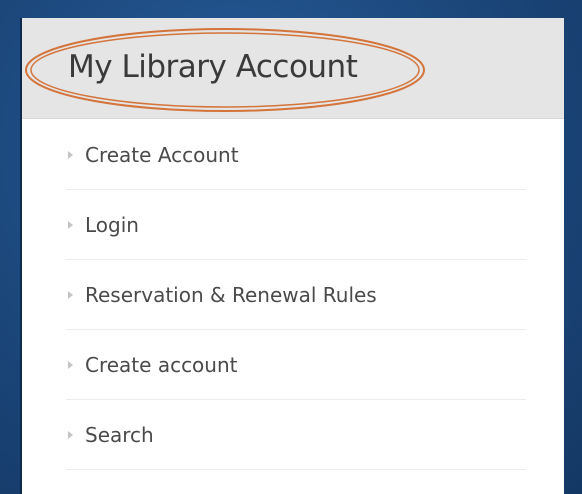 The width and height of the screenshot is (582, 494). I want to click on menu-item-label: Login, so click(112, 224).